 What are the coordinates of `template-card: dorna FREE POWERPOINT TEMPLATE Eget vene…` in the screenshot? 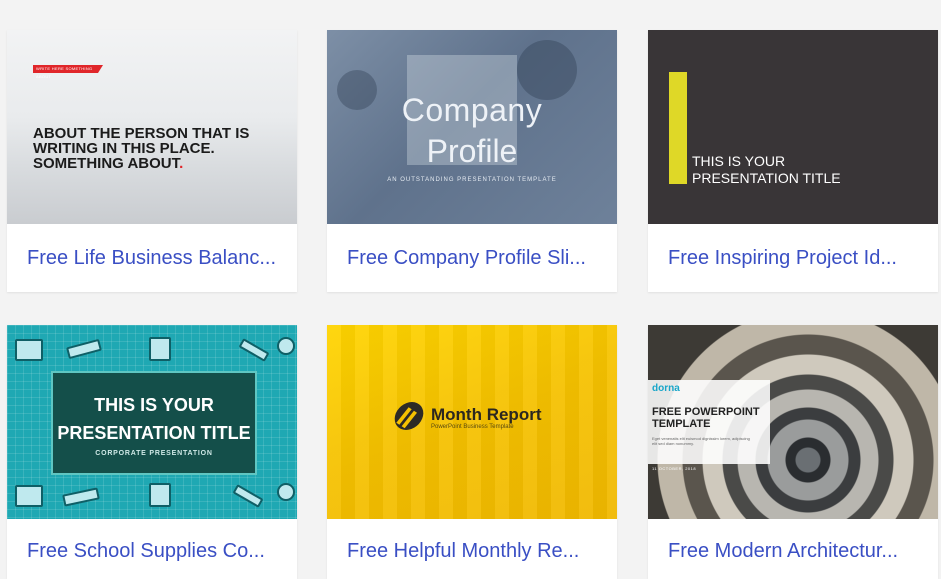 It's located at (793, 452).